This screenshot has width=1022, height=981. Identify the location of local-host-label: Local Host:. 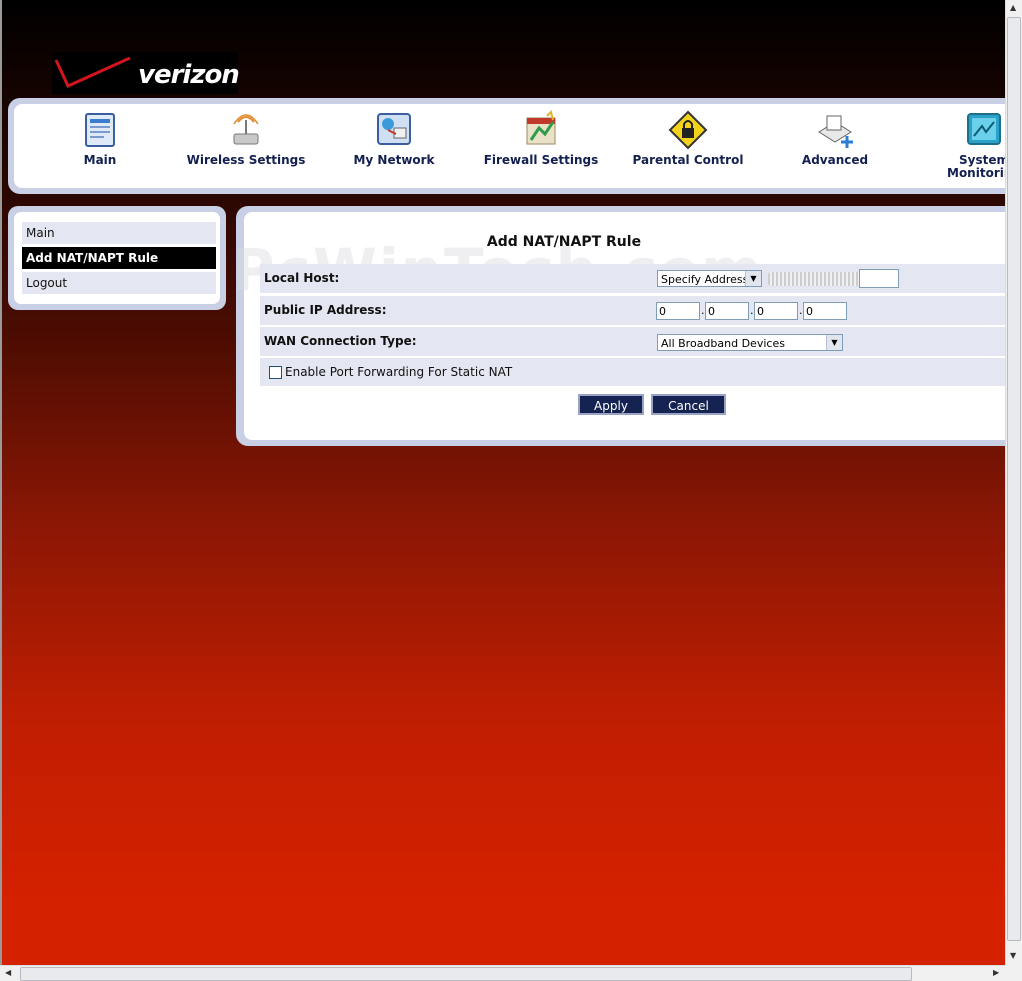
(302, 278).